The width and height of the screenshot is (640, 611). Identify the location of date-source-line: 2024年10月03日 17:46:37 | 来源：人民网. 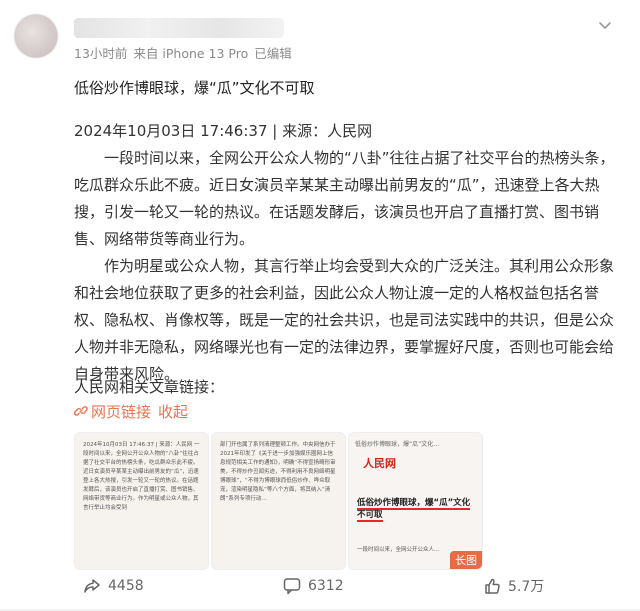
(223, 131).